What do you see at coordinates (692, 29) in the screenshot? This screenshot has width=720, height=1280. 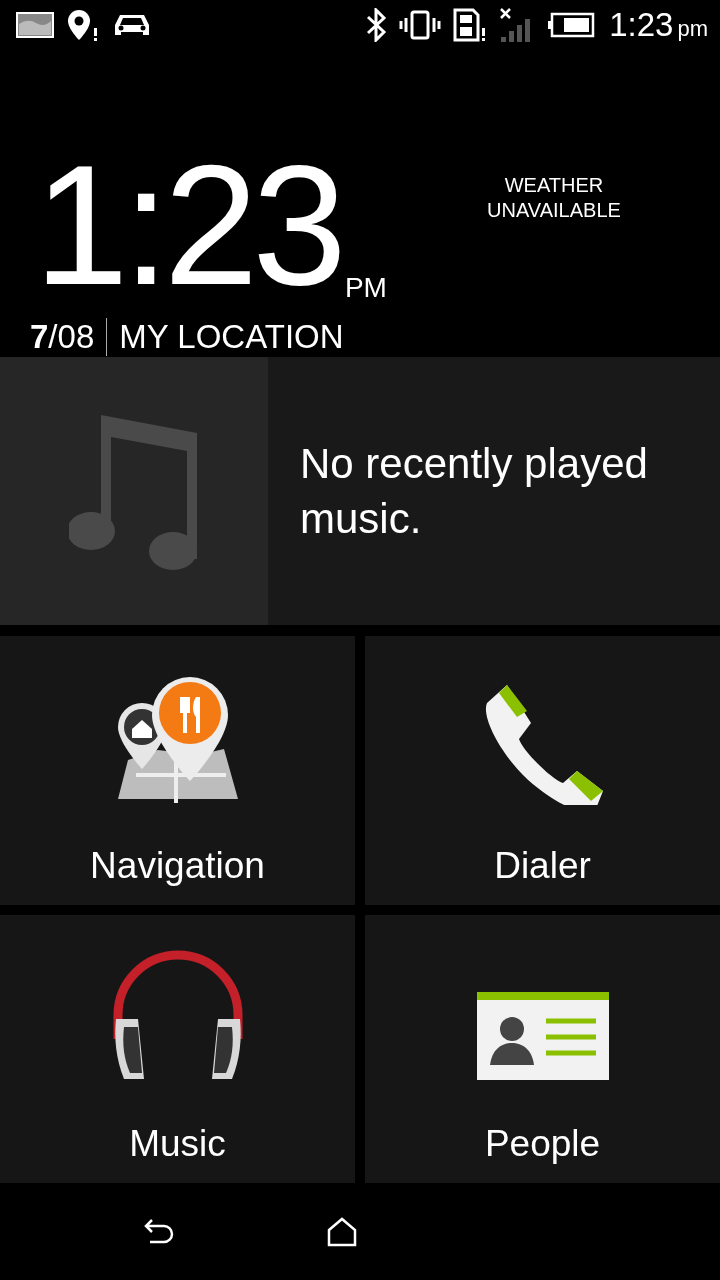 I see `status-ampm: pm` at bounding box center [692, 29].